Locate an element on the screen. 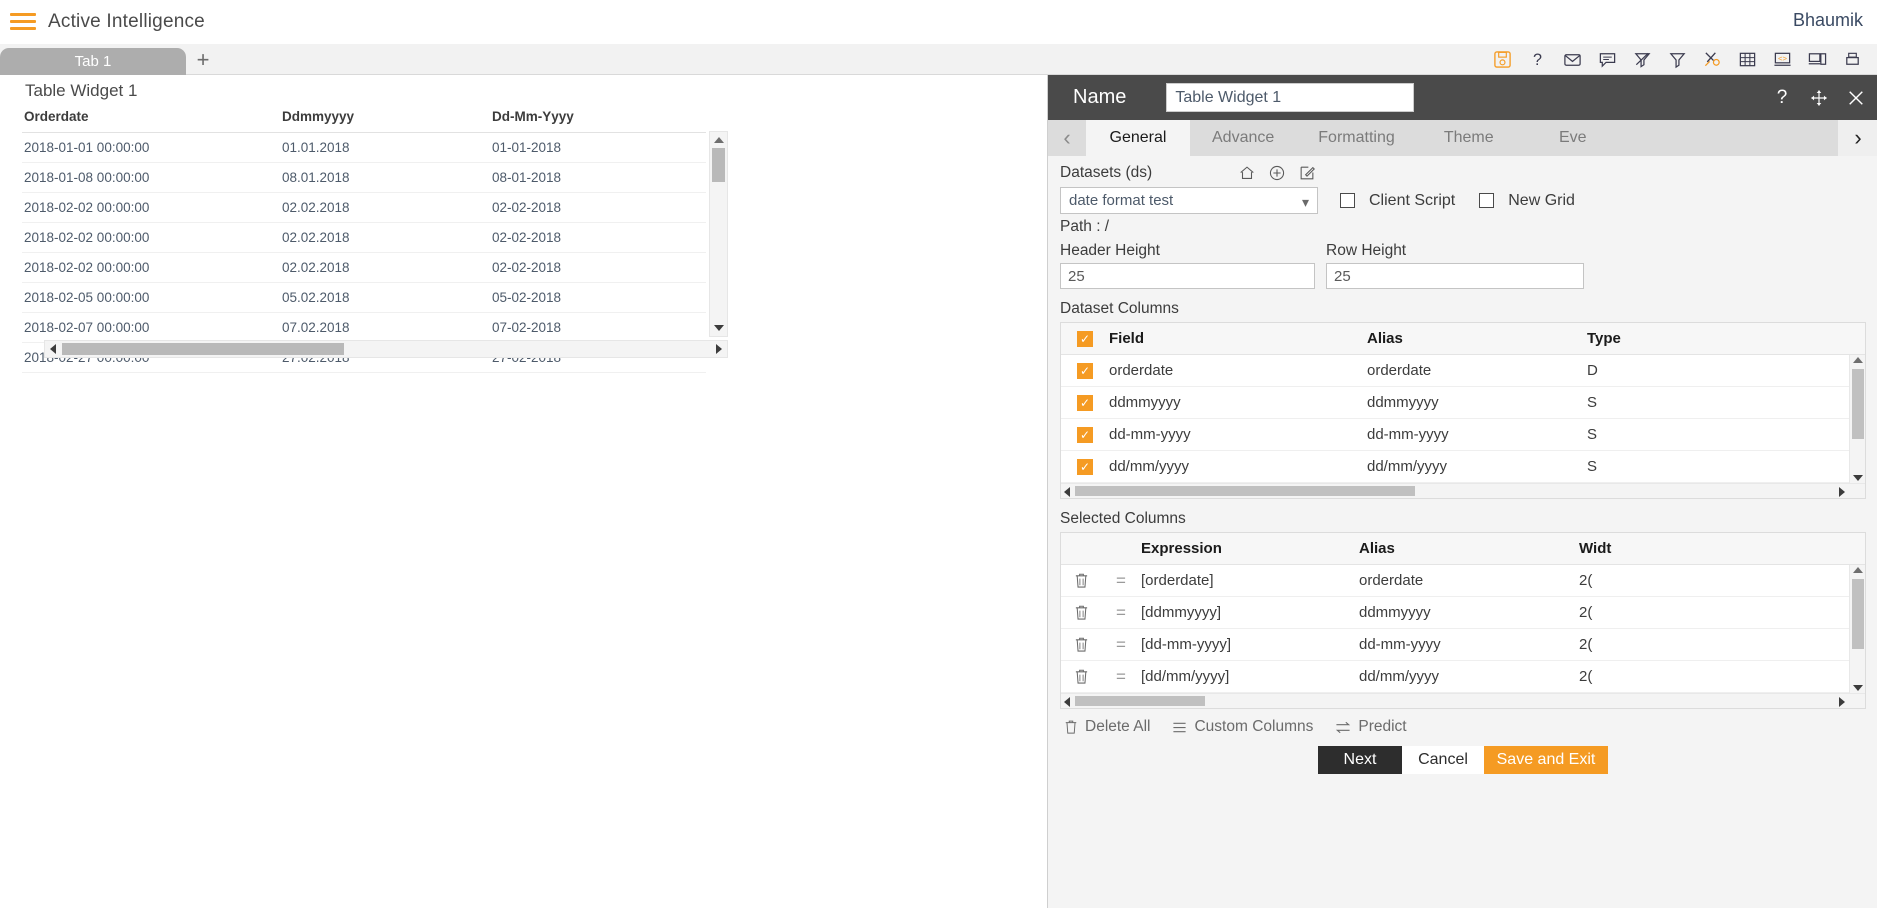 Image resolution: width=1877 pixels, height=908 pixels. dataset-grid-vertical-scrollbar is located at coordinates (1857, 419).